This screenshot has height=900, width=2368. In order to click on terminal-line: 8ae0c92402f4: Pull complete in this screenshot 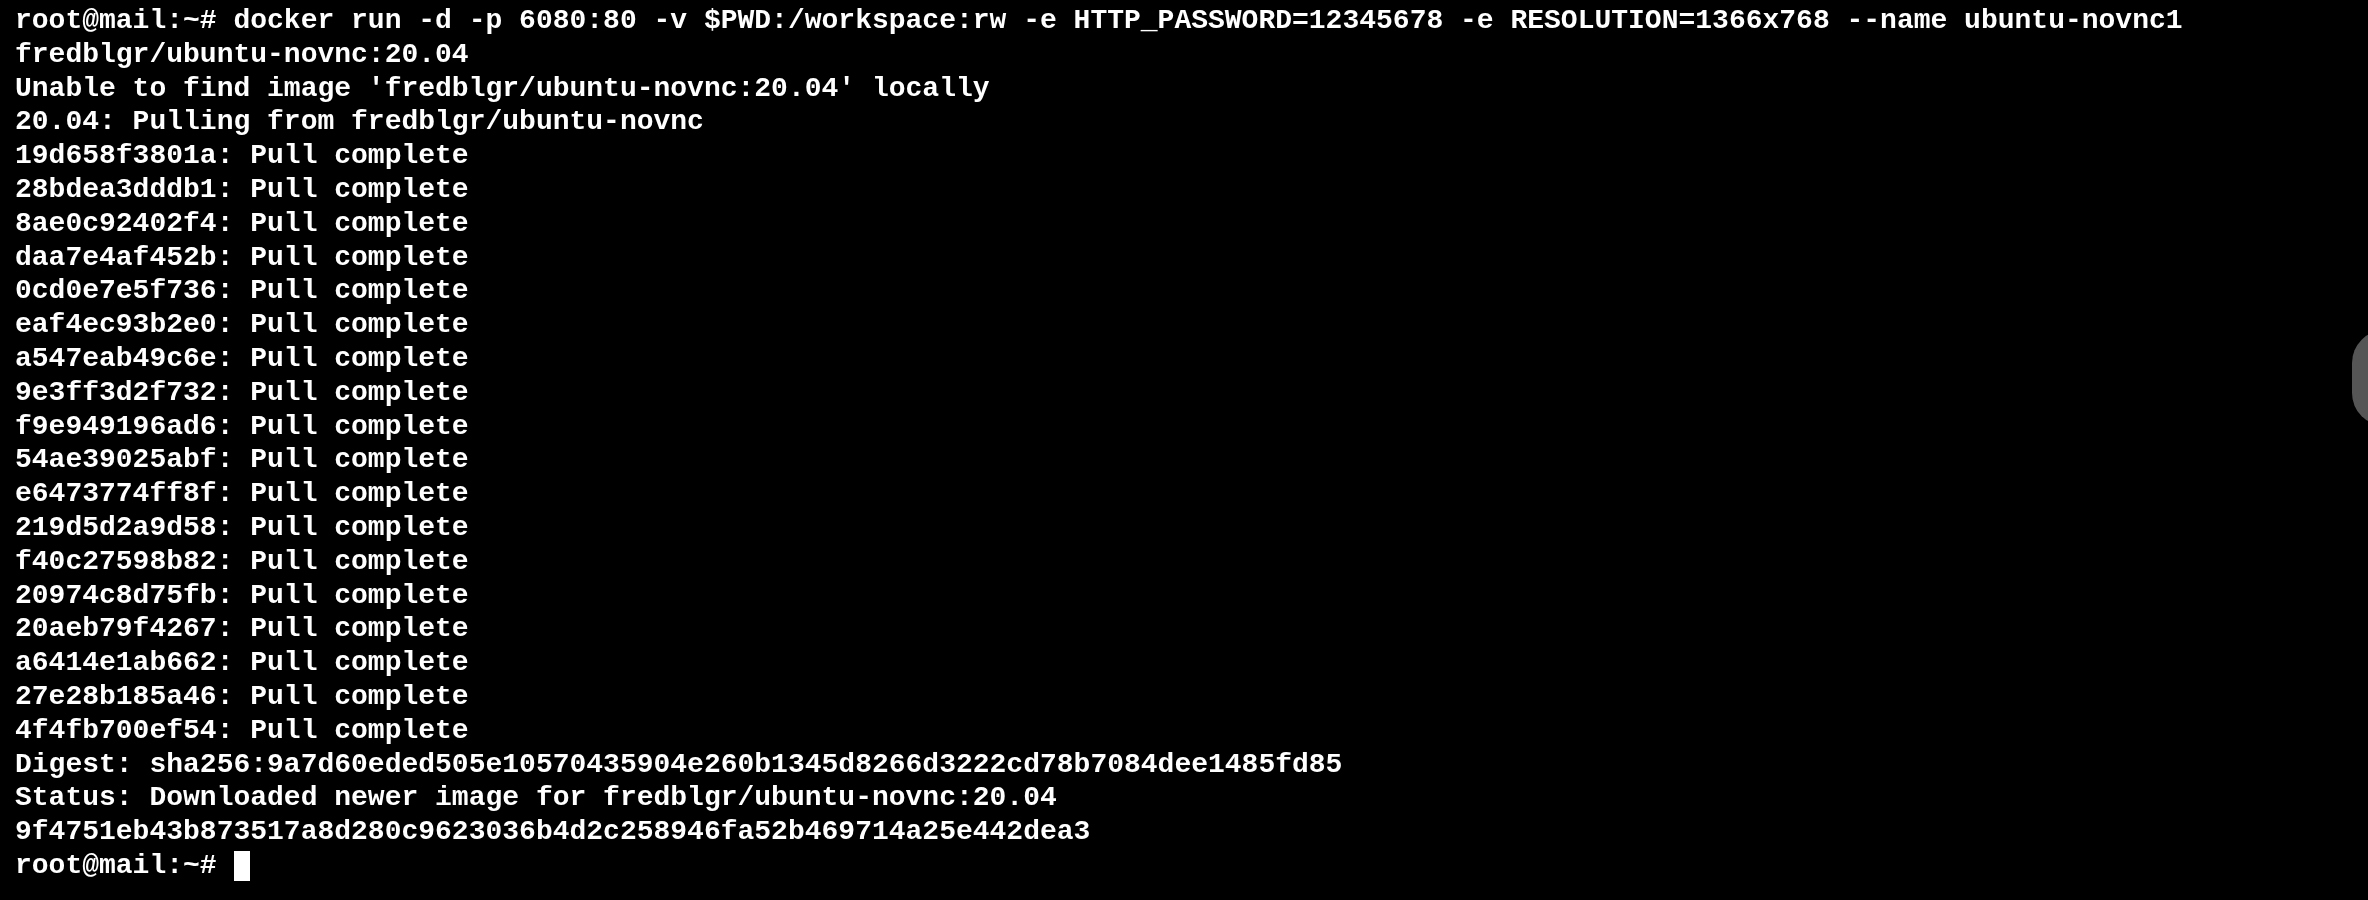, I will do `click(242, 223)`.